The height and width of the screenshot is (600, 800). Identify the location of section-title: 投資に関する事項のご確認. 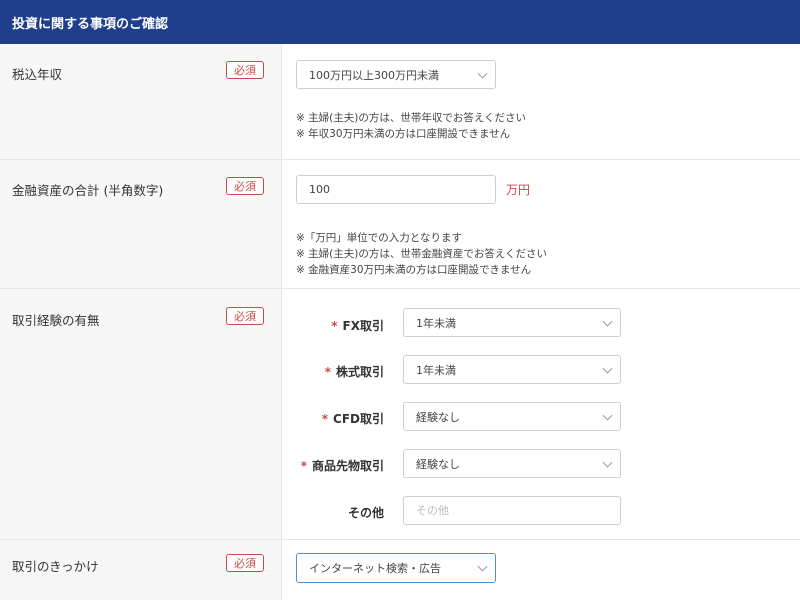
(90, 24).